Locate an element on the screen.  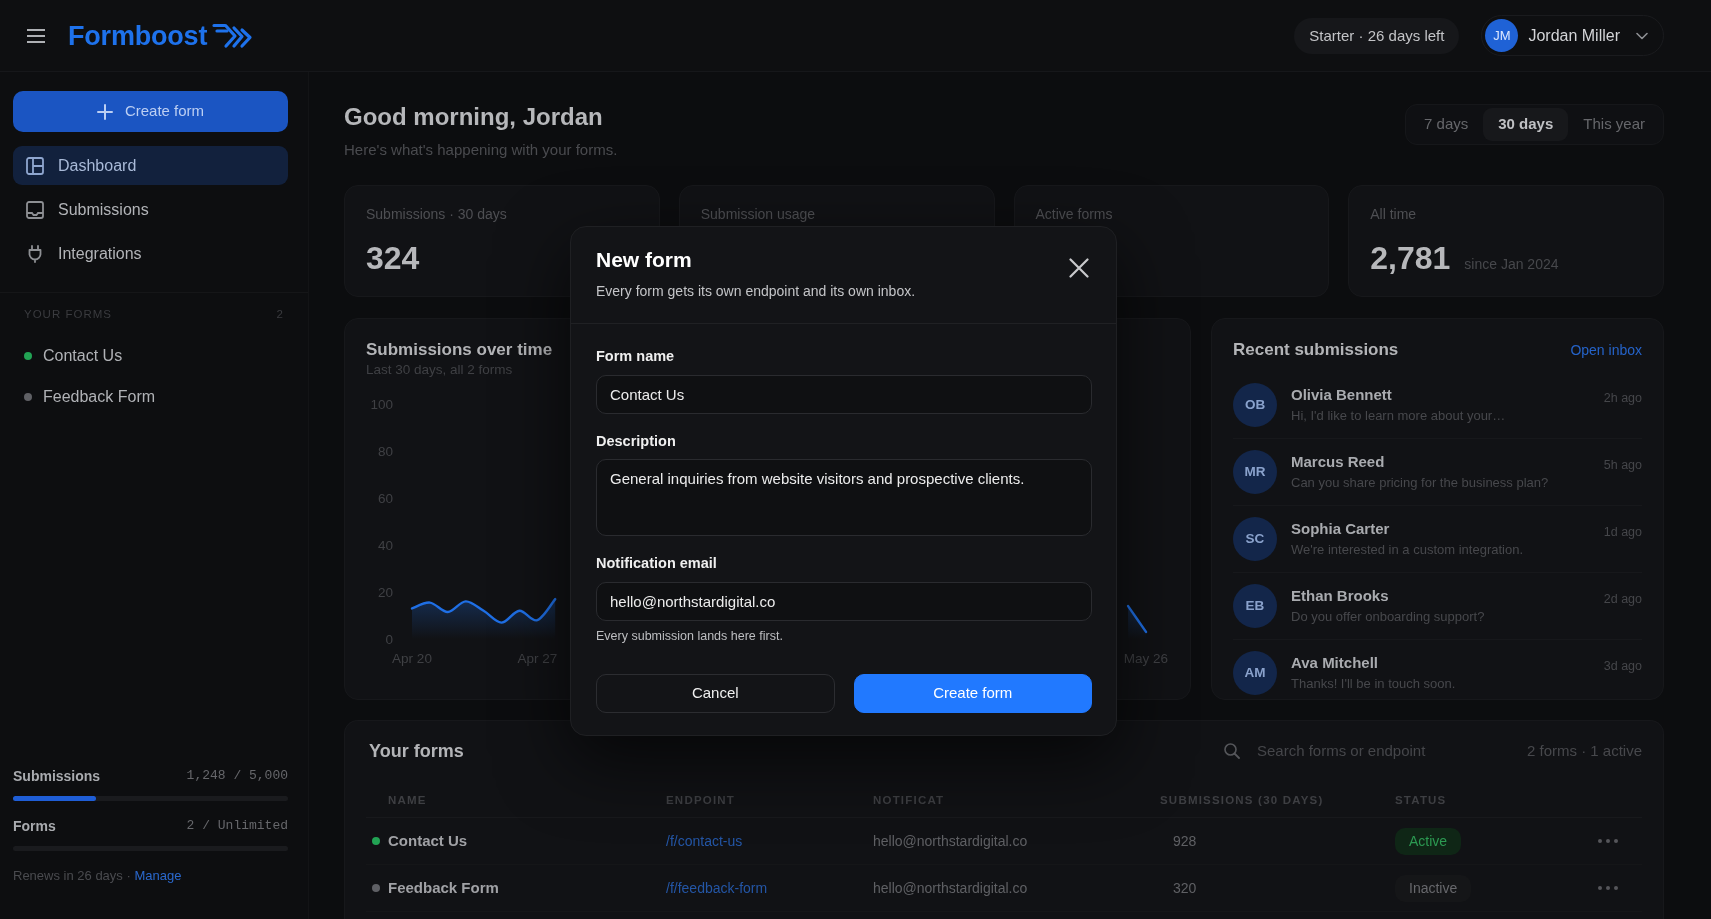
plug-icon is located at coordinates (35, 253).